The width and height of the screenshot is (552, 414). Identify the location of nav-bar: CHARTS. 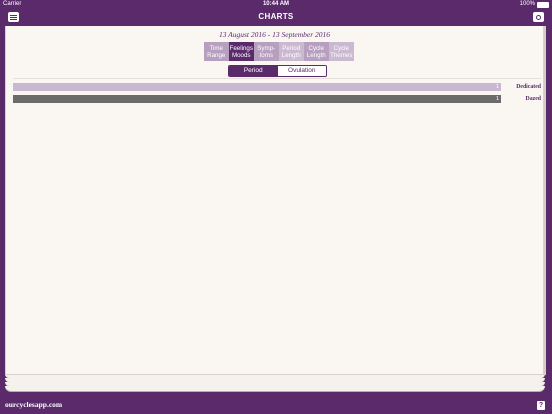
(276, 17).